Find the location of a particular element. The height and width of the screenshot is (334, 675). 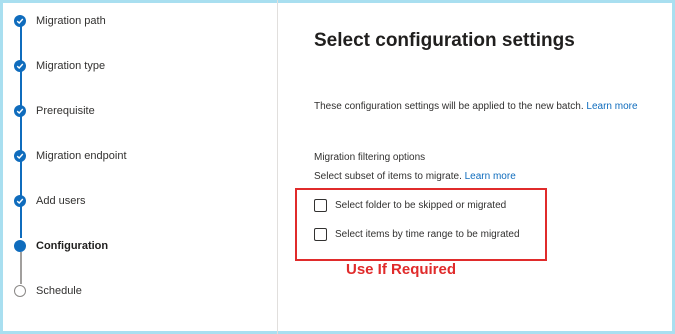

step-add-users: Add users is located at coordinates (50, 201).